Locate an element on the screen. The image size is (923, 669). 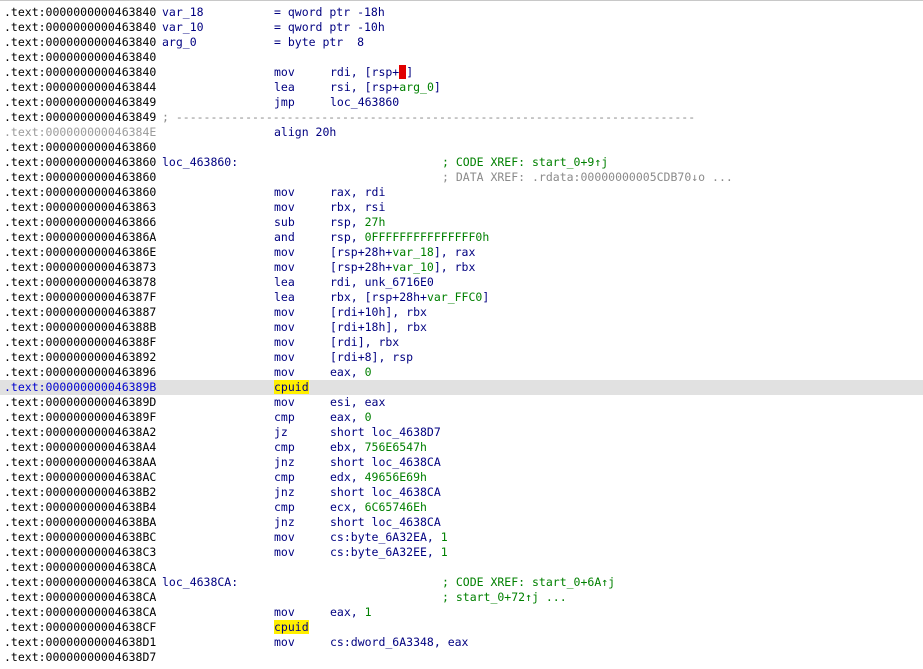
code-line: .text:000000000046389B cpuid is located at coordinates (461, 387).